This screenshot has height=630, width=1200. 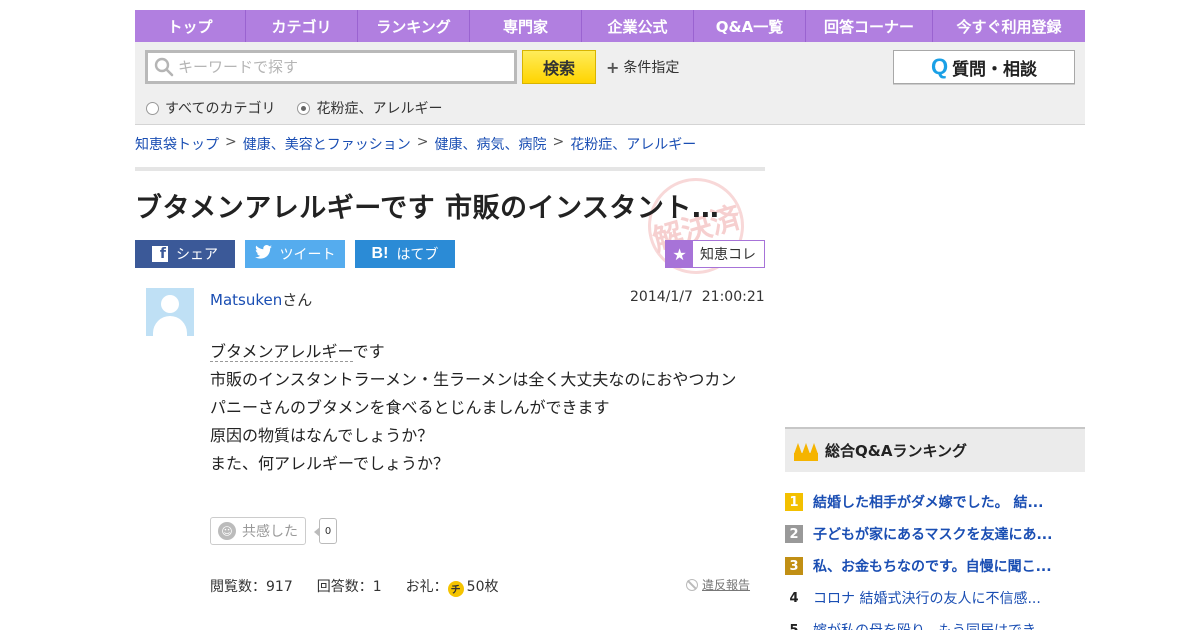 What do you see at coordinates (338, 67) in the screenshot?
I see `search-input` at bounding box center [338, 67].